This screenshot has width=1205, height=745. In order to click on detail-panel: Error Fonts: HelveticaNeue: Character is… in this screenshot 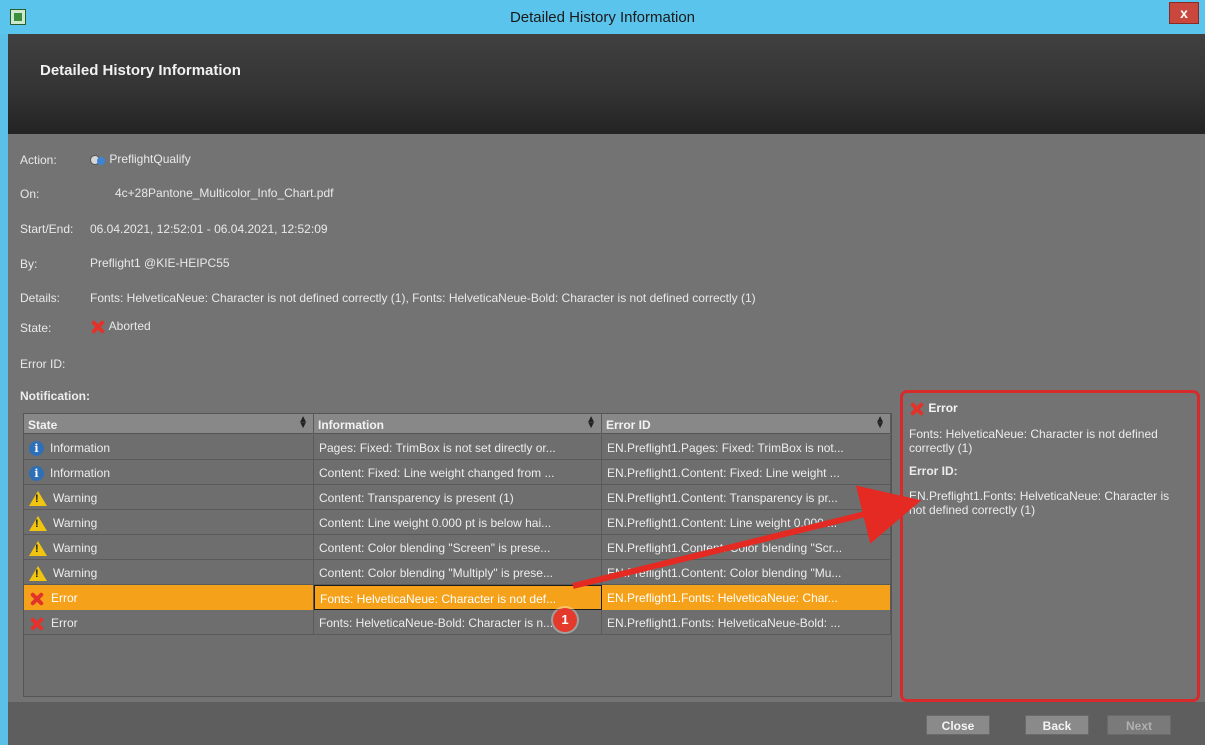, I will do `click(1050, 546)`.